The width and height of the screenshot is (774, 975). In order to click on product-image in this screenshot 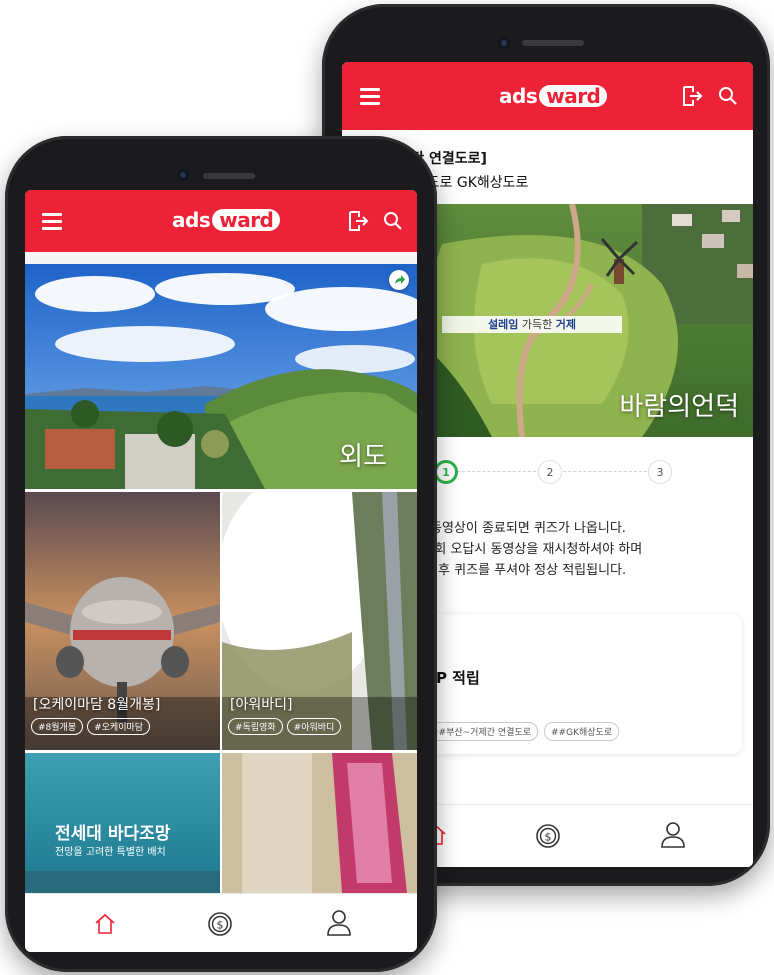, I will do `click(319, 823)`.